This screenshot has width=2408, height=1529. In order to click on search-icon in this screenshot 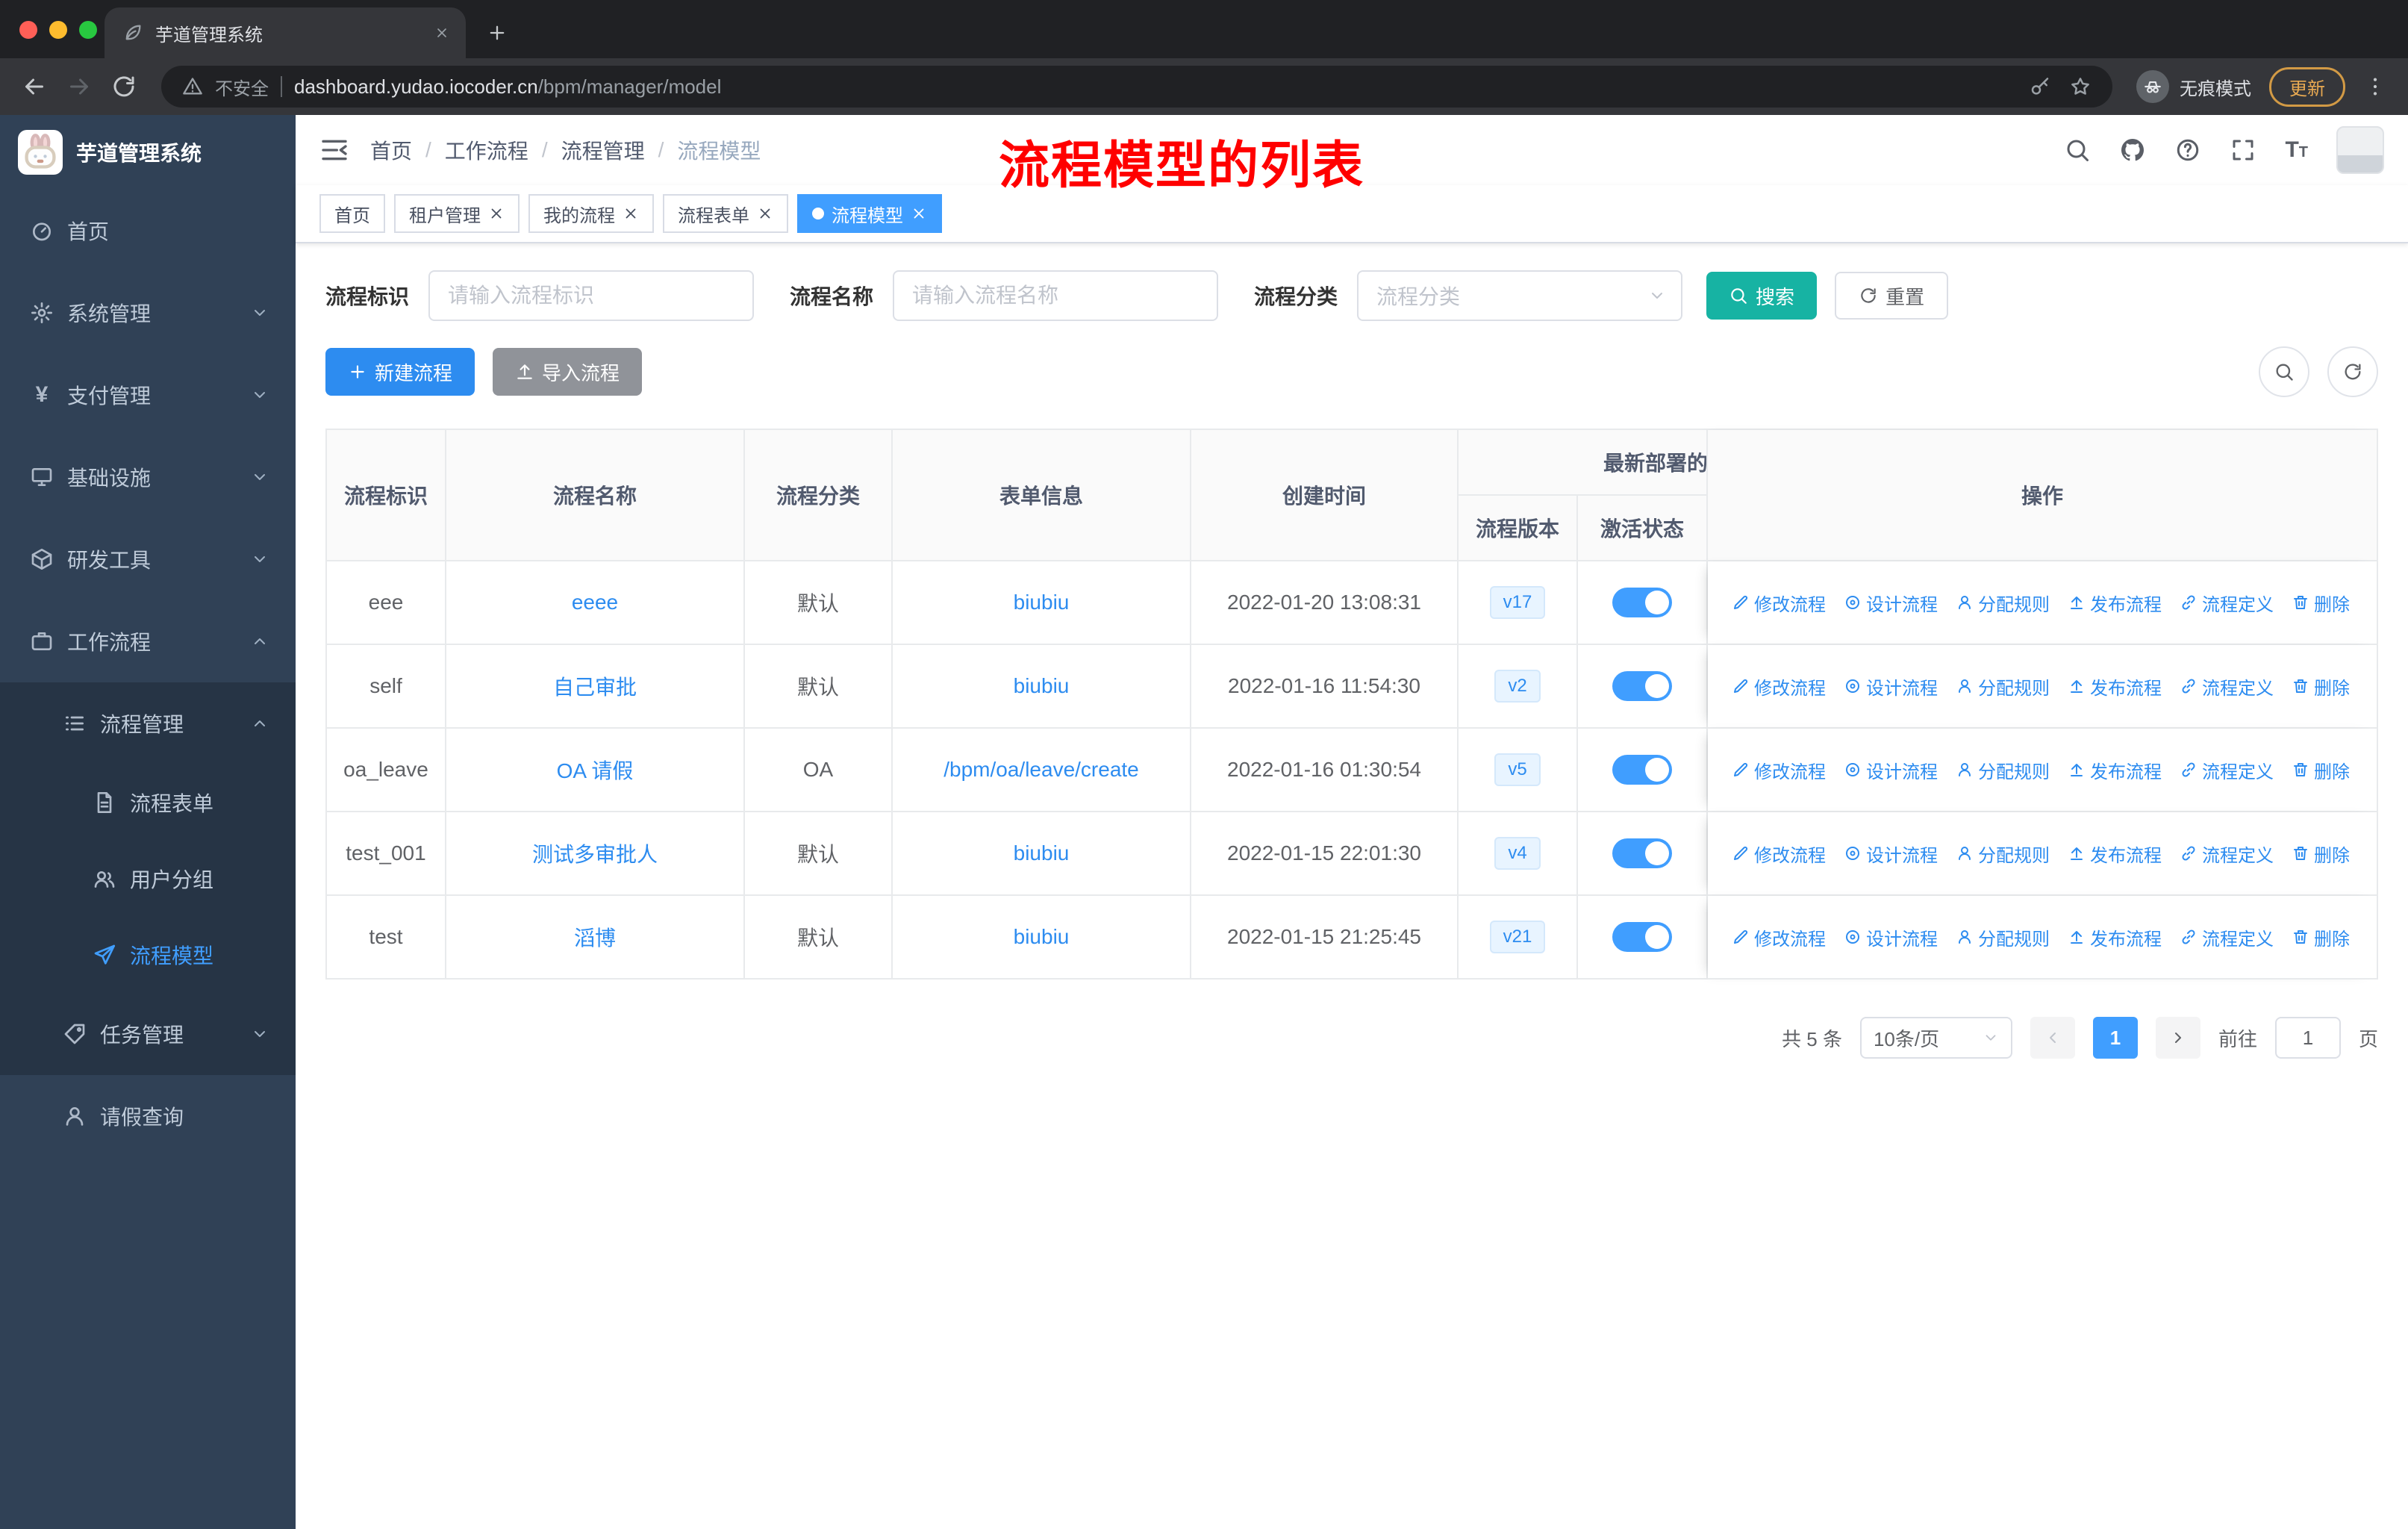, I will do `click(2077, 150)`.